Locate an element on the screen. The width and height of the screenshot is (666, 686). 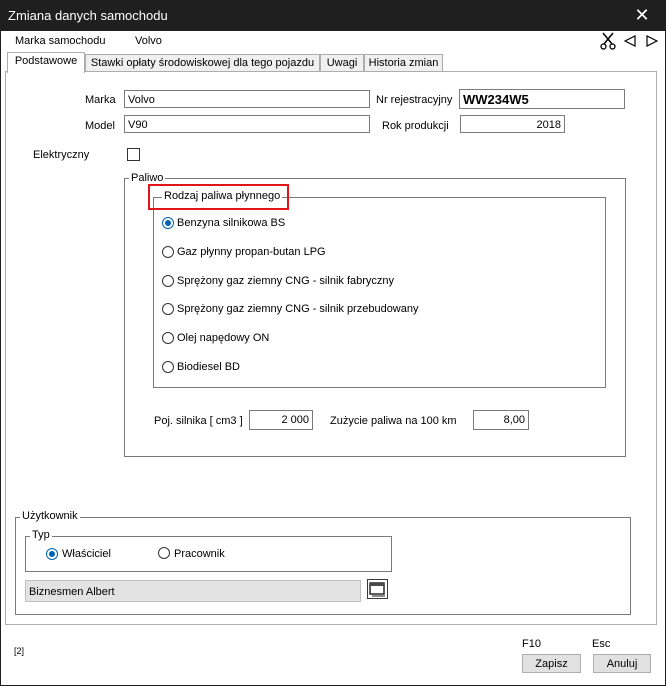
lookup-icon is located at coordinates (377, 589).